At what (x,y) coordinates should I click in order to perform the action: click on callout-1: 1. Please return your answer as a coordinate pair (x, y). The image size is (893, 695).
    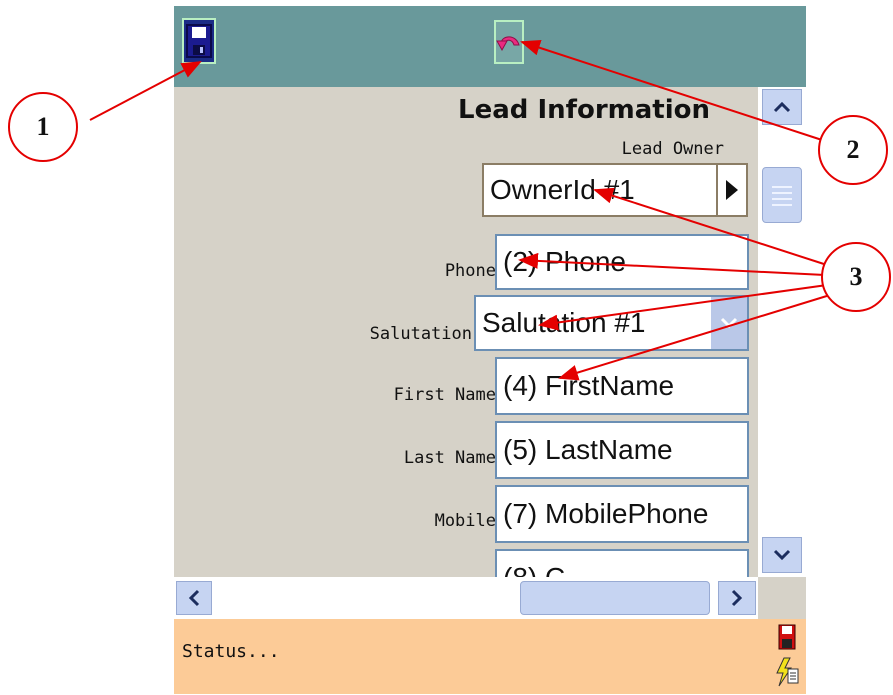
    Looking at the image, I should click on (43, 127).